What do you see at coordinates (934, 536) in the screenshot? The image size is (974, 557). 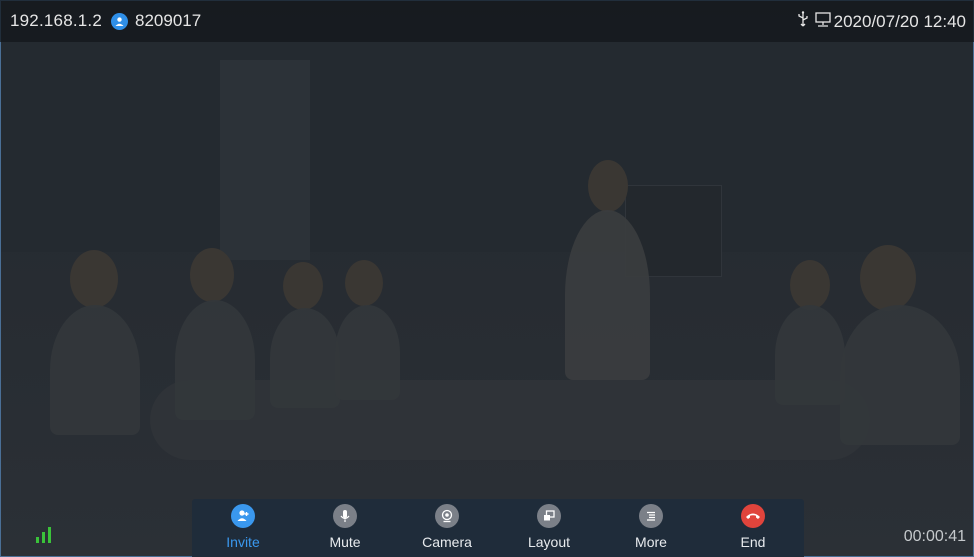 I see `call-timer: 00:00:41` at bounding box center [934, 536].